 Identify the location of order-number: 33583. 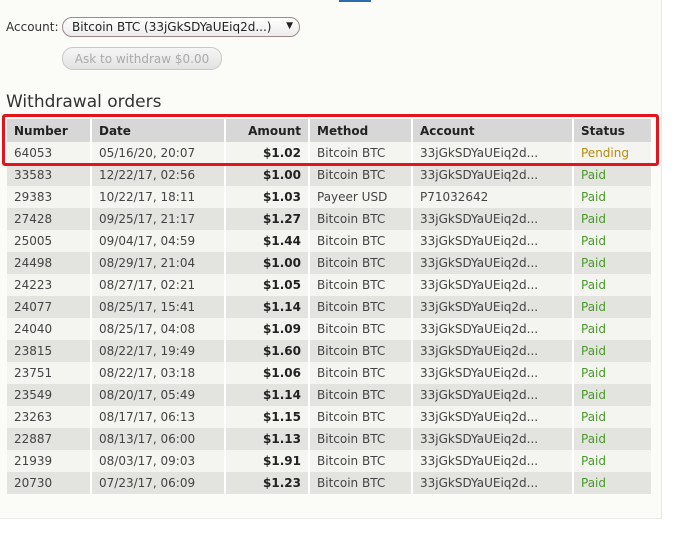
(49, 175).